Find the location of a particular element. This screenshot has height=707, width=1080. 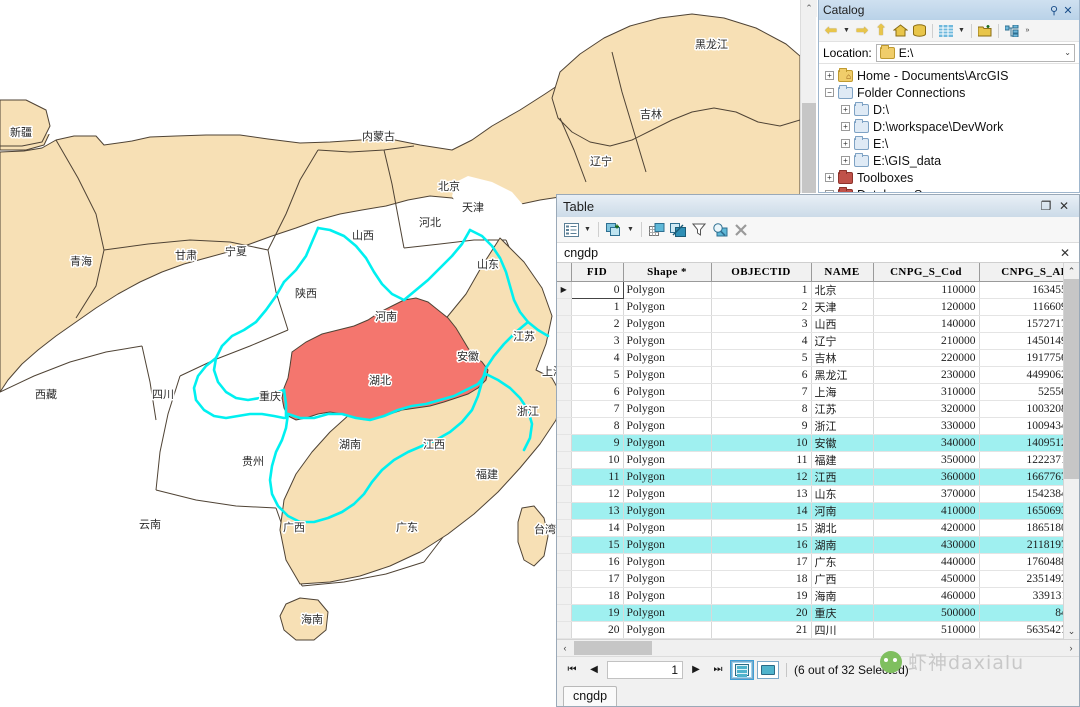

cell-code: 510000 is located at coordinates (926, 630).